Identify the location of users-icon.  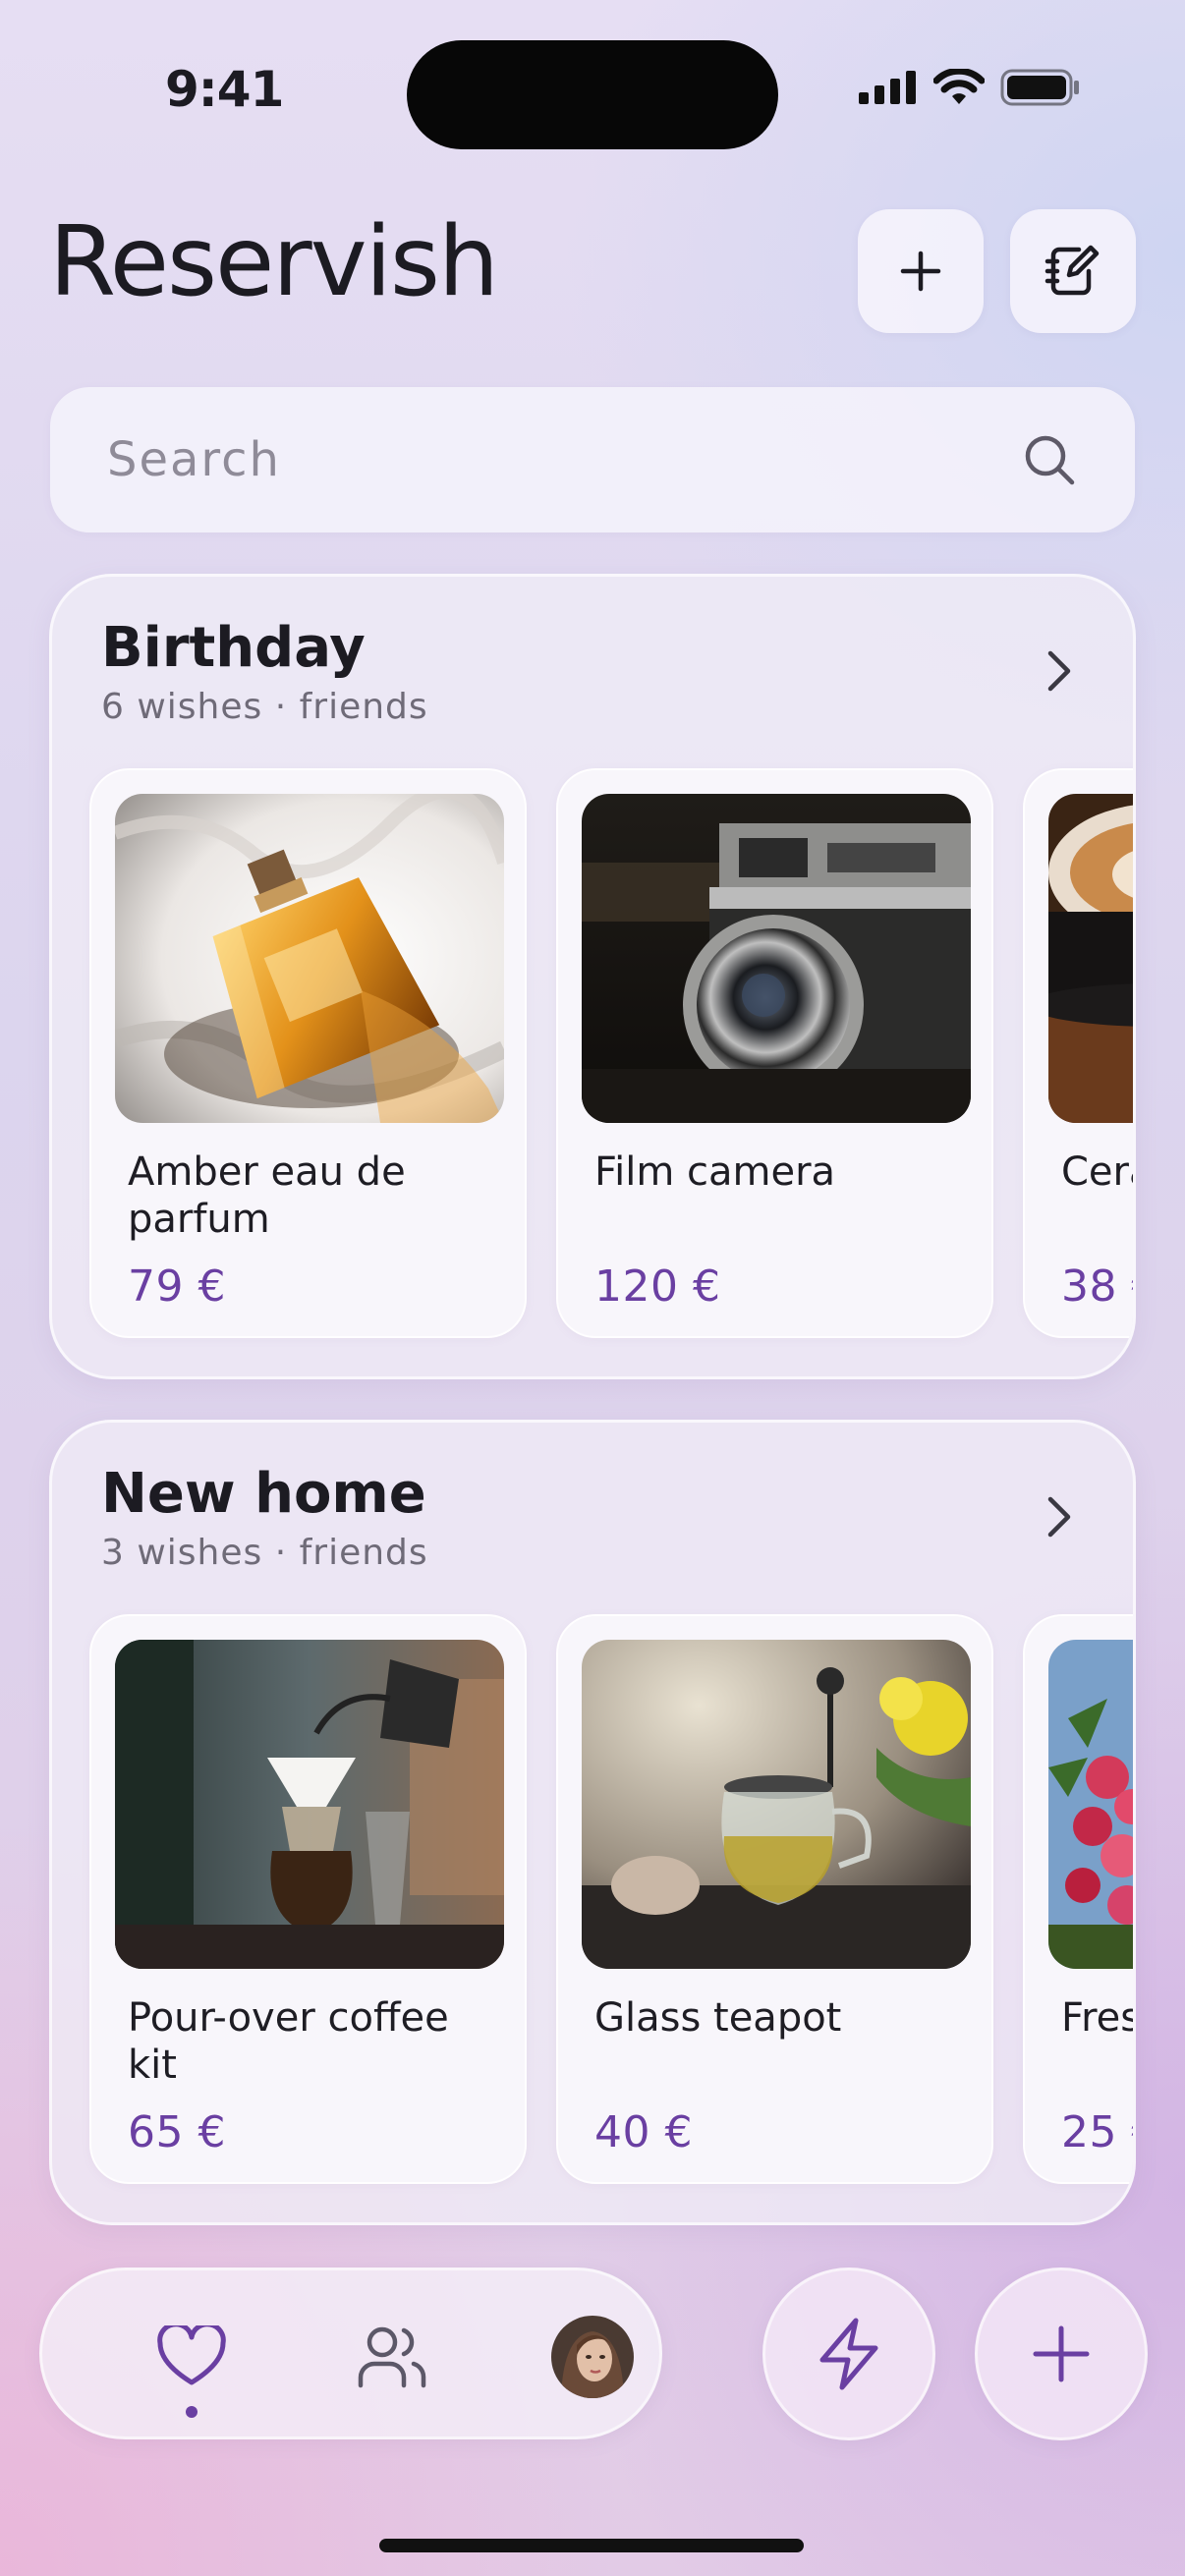
(392, 2356).